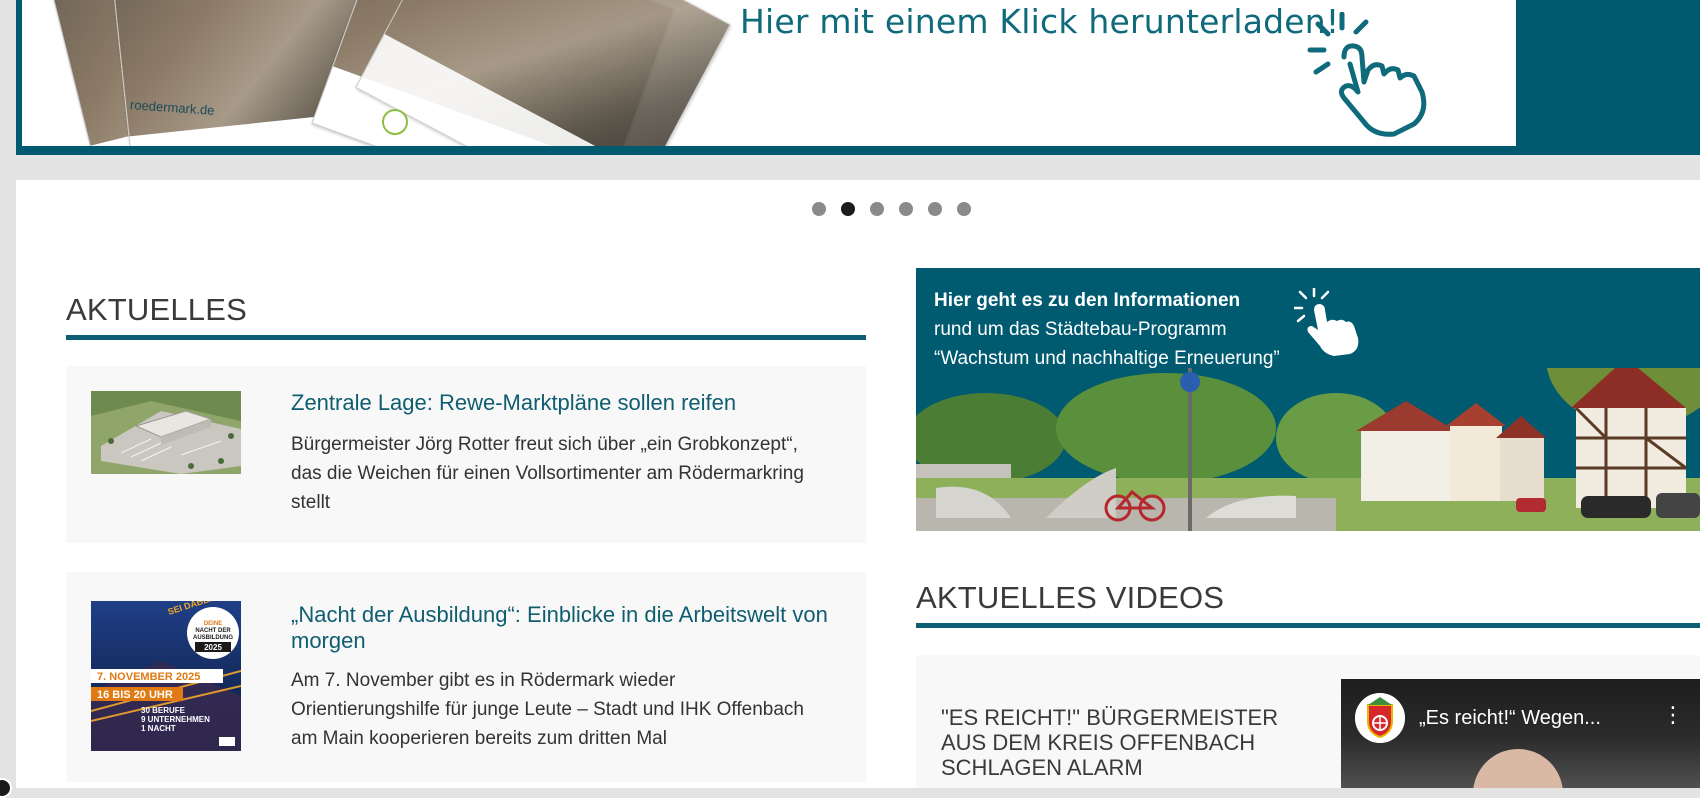 Image resolution: width=1700 pixels, height=798 pixels. Describe the element at coordinates (163, 710) in the screenshot. I see `thumb-stat: 30 BERUFE` at that location.